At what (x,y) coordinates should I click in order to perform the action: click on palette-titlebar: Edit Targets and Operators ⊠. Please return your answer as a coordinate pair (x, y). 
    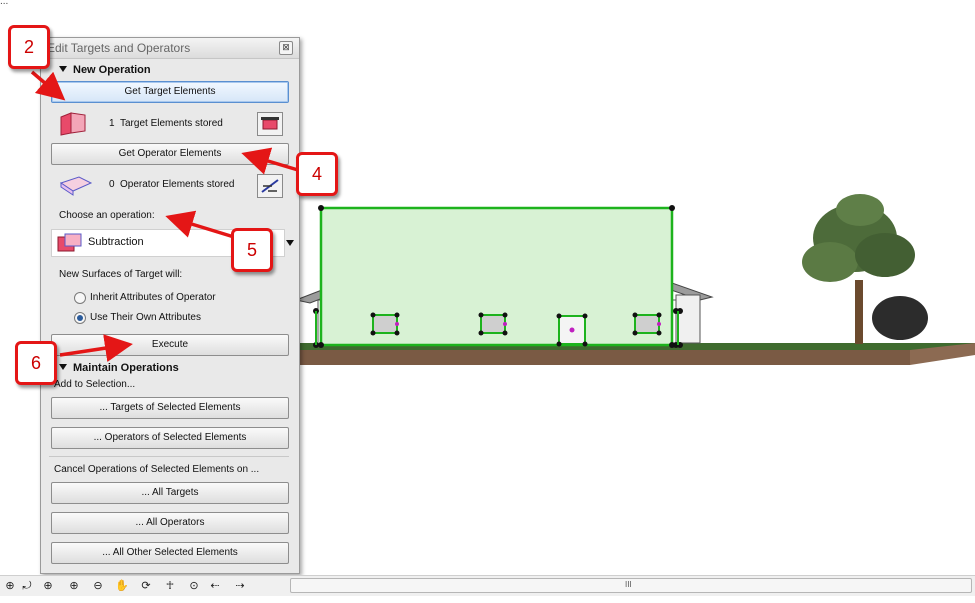
    Looking at the image, I should click on (170, 48).